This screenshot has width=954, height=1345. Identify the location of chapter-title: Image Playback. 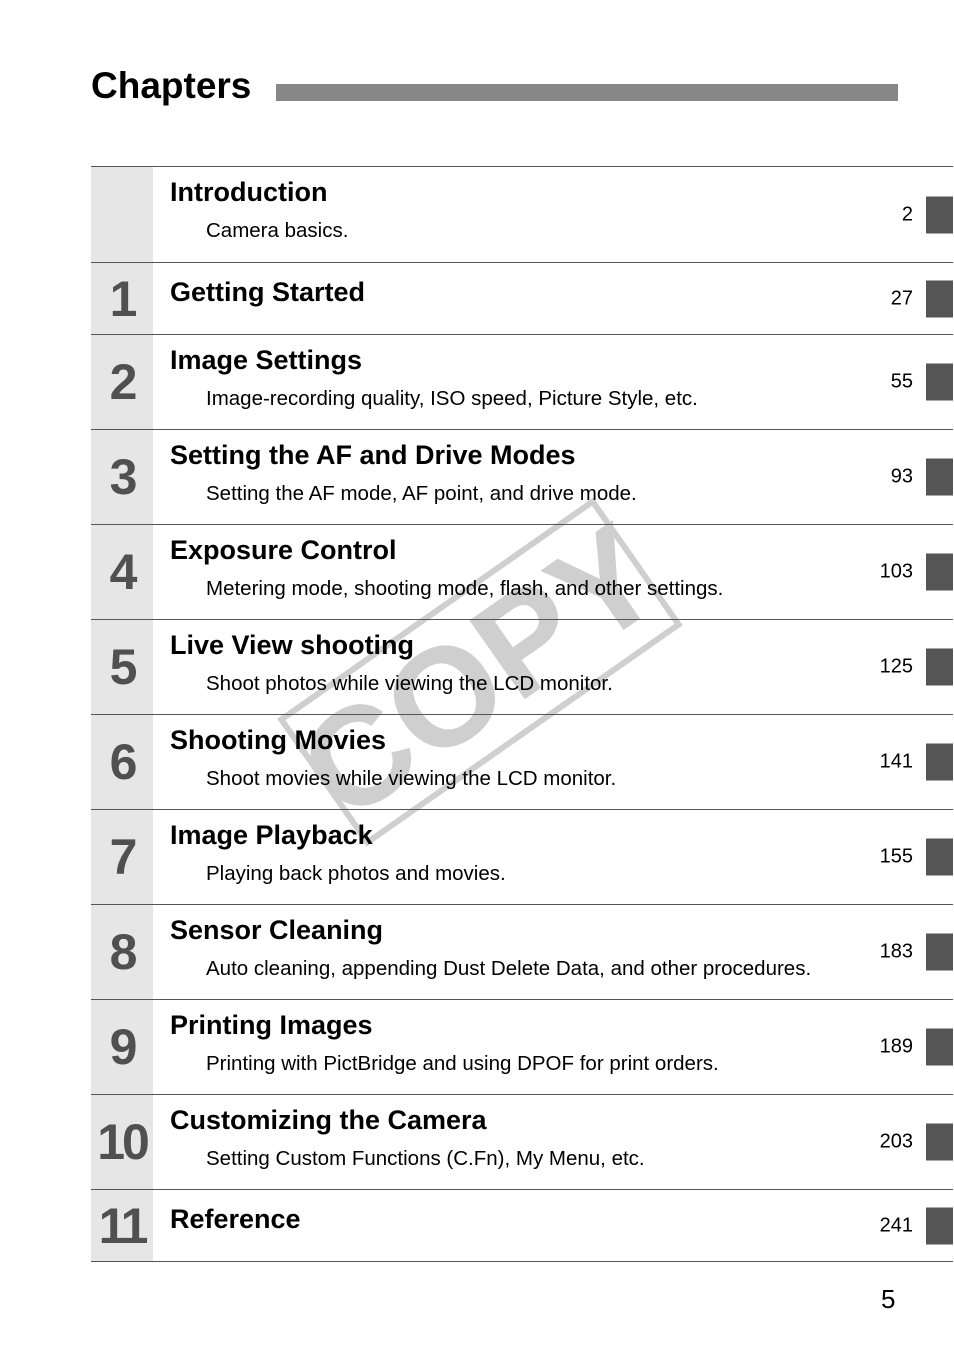
(271, 835).